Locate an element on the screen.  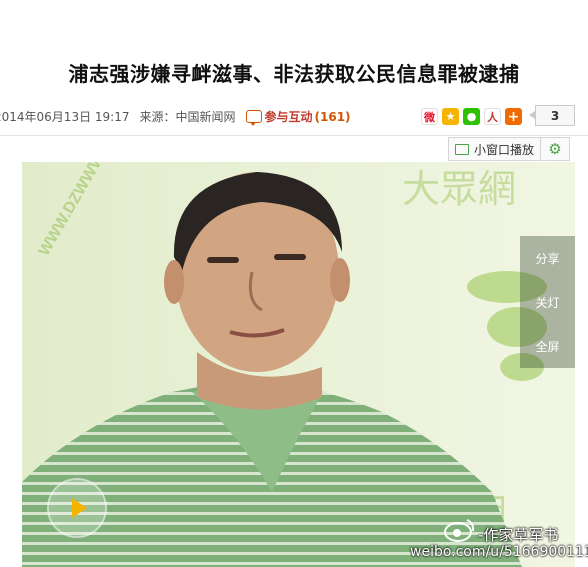
fullscreen-button: 全屏 is located at coordinates (547, 346).